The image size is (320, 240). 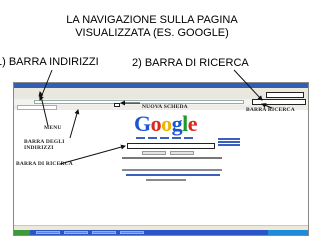 I want to click on google-lucky-button, so click(x=182, y=153).